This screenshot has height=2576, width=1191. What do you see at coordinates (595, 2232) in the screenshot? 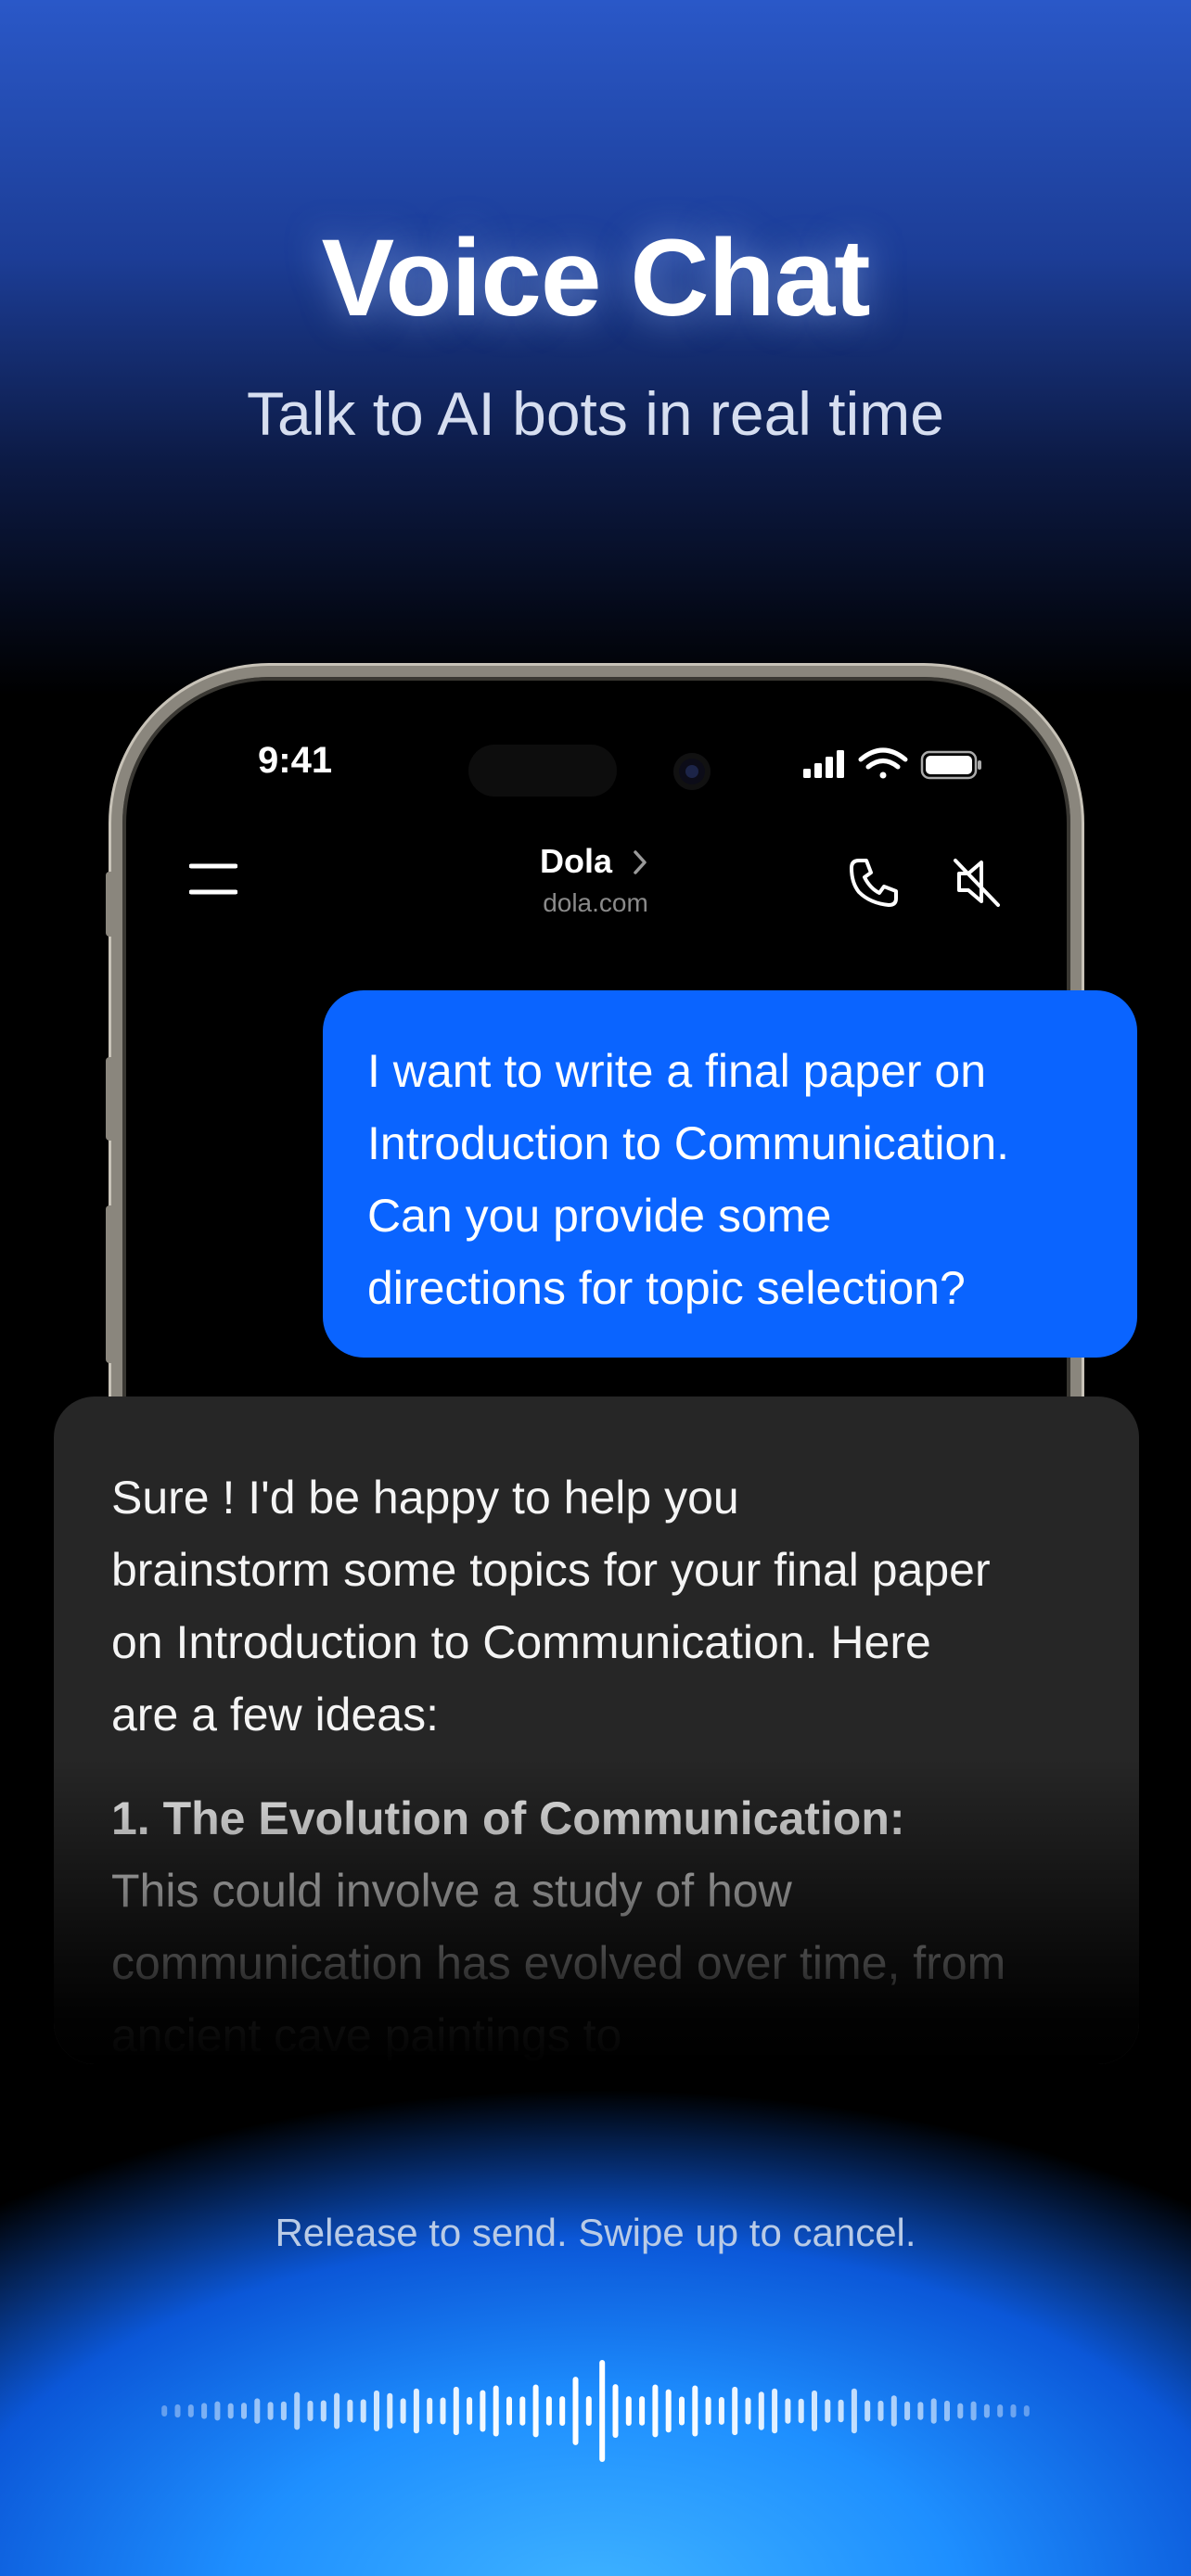
I see `release-hint: Release to send. Swipe up to cancel.` at bounding box center [595, 2232].